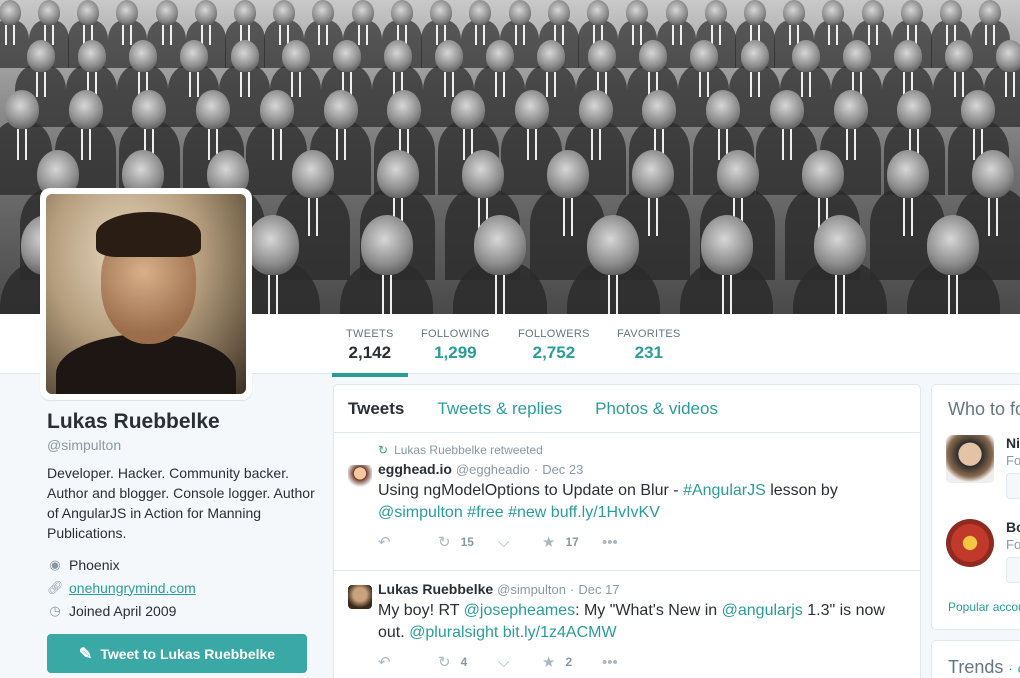  What do you see at coordinates (984, 607) in the screenshot?
I see `popular-accounts-link: Popular accou` at bounding box center [984, 607].